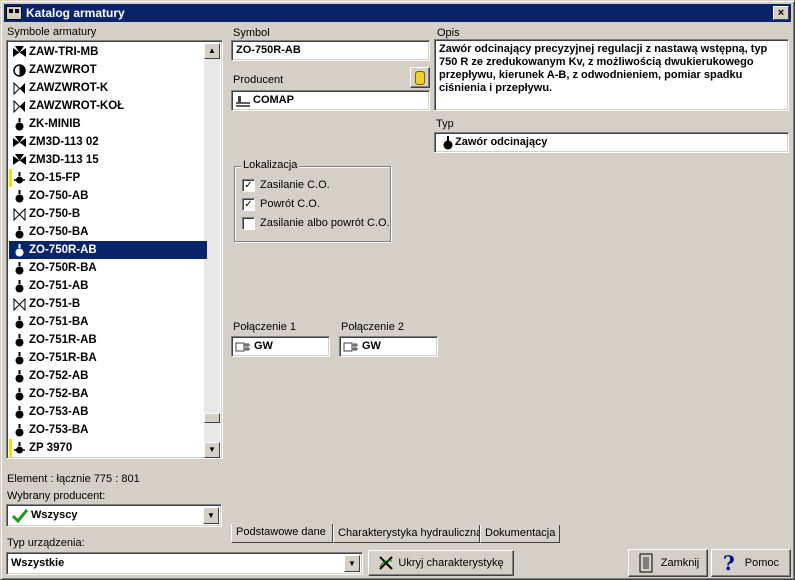 The width and height of the screenshot is (795, 580). Describe the element at coordinates (59, 322) in the screenshot. I see `list-item-label: ZO-751-BA` at that location.